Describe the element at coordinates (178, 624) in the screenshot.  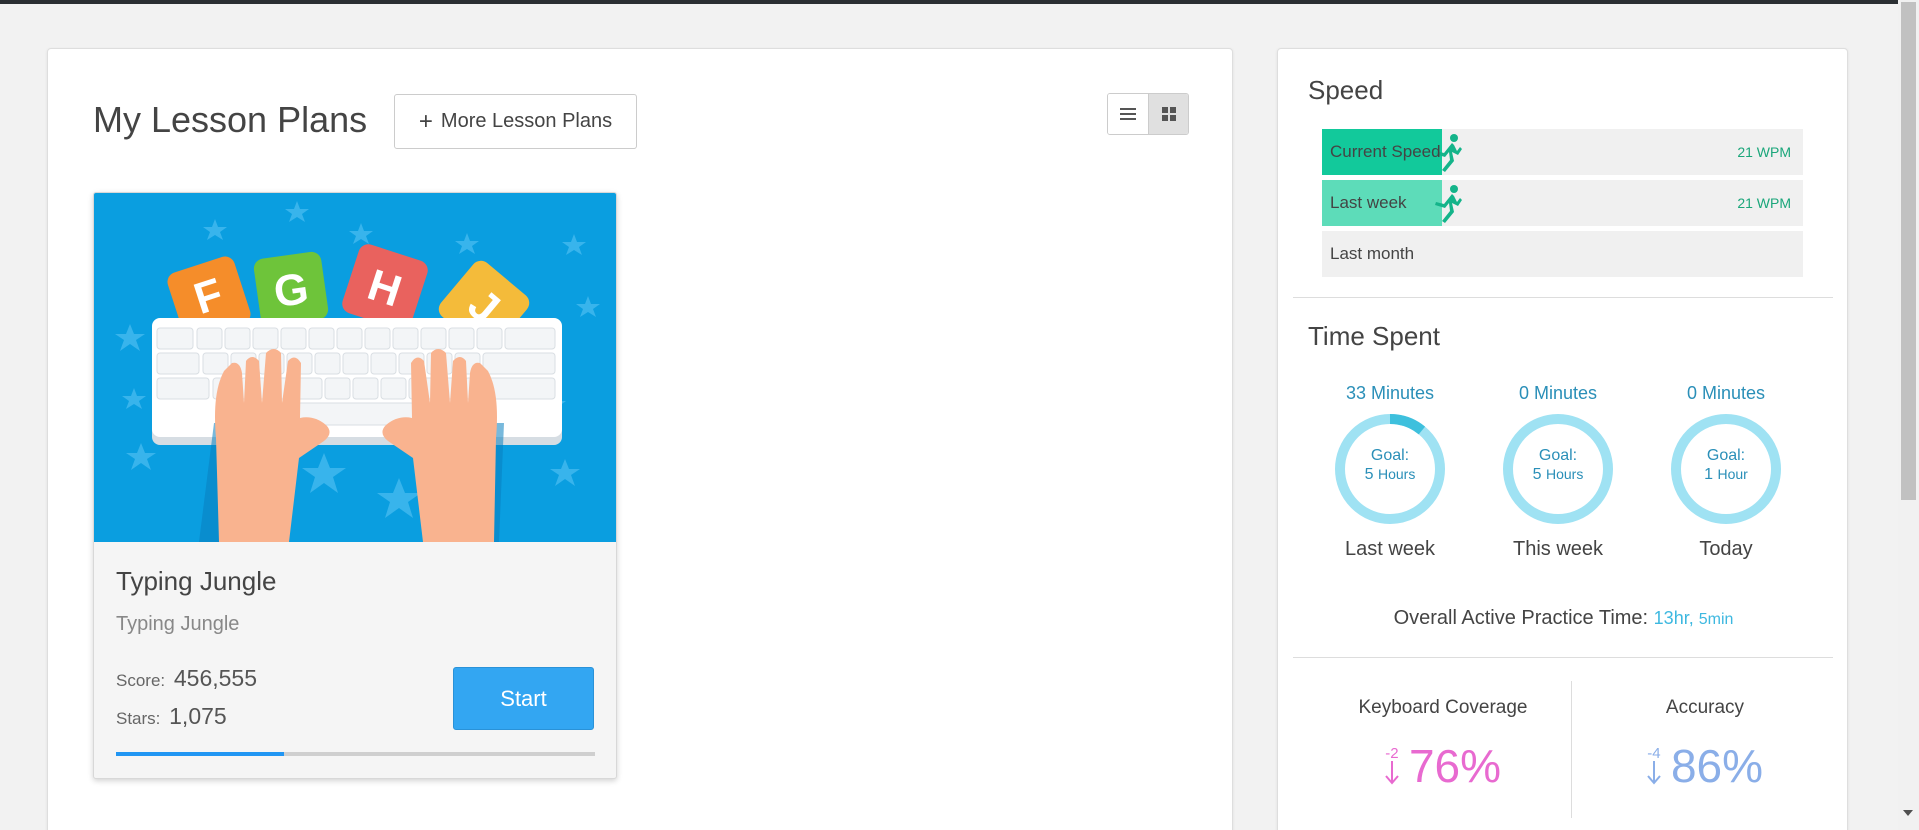
I see `lesson-card-subtitle: Typing Jungle` at that location.